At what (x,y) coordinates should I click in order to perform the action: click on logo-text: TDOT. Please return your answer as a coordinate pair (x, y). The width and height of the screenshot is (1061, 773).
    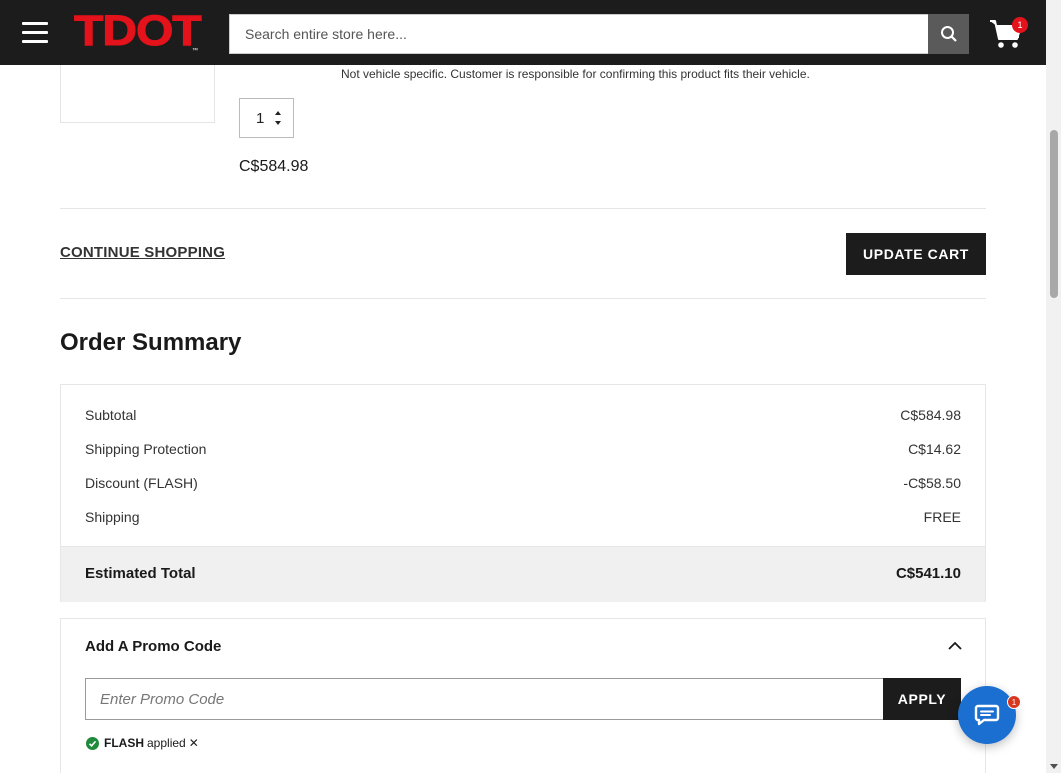
    Looking at the image, I should click on (137, 31).